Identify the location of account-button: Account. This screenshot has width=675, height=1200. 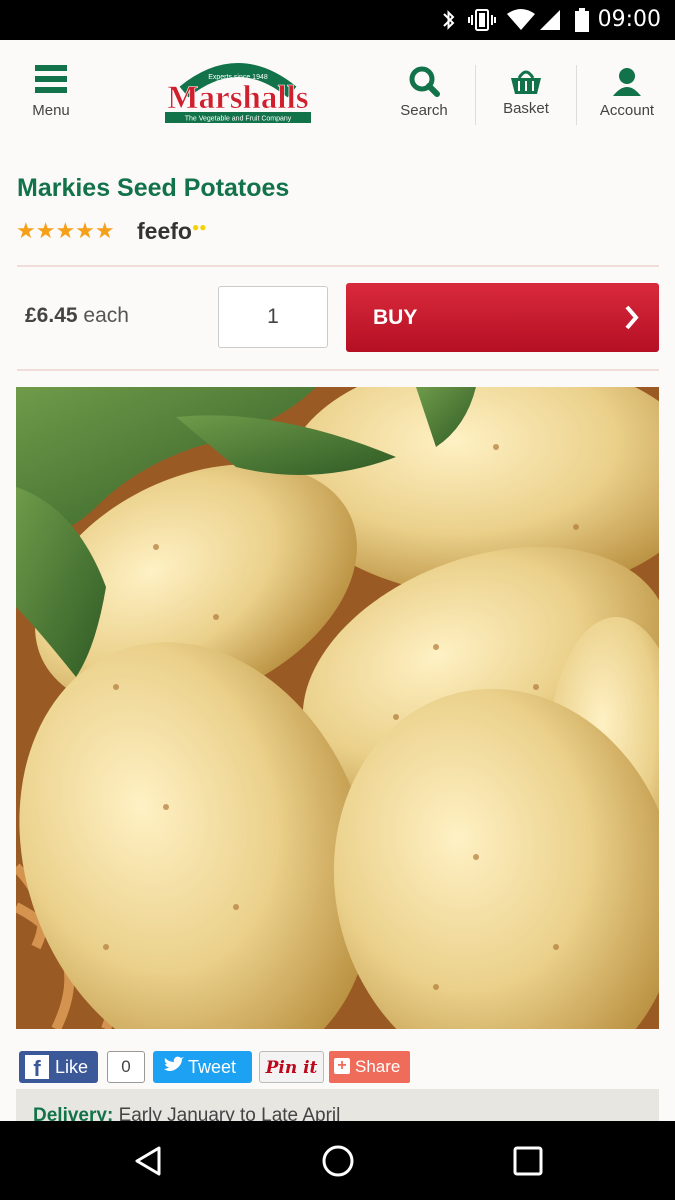
(627, 92).